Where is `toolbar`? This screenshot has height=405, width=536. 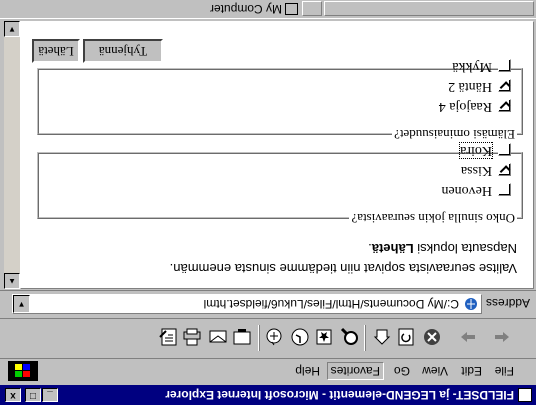
toolbar is located at coordinates (268, 337).